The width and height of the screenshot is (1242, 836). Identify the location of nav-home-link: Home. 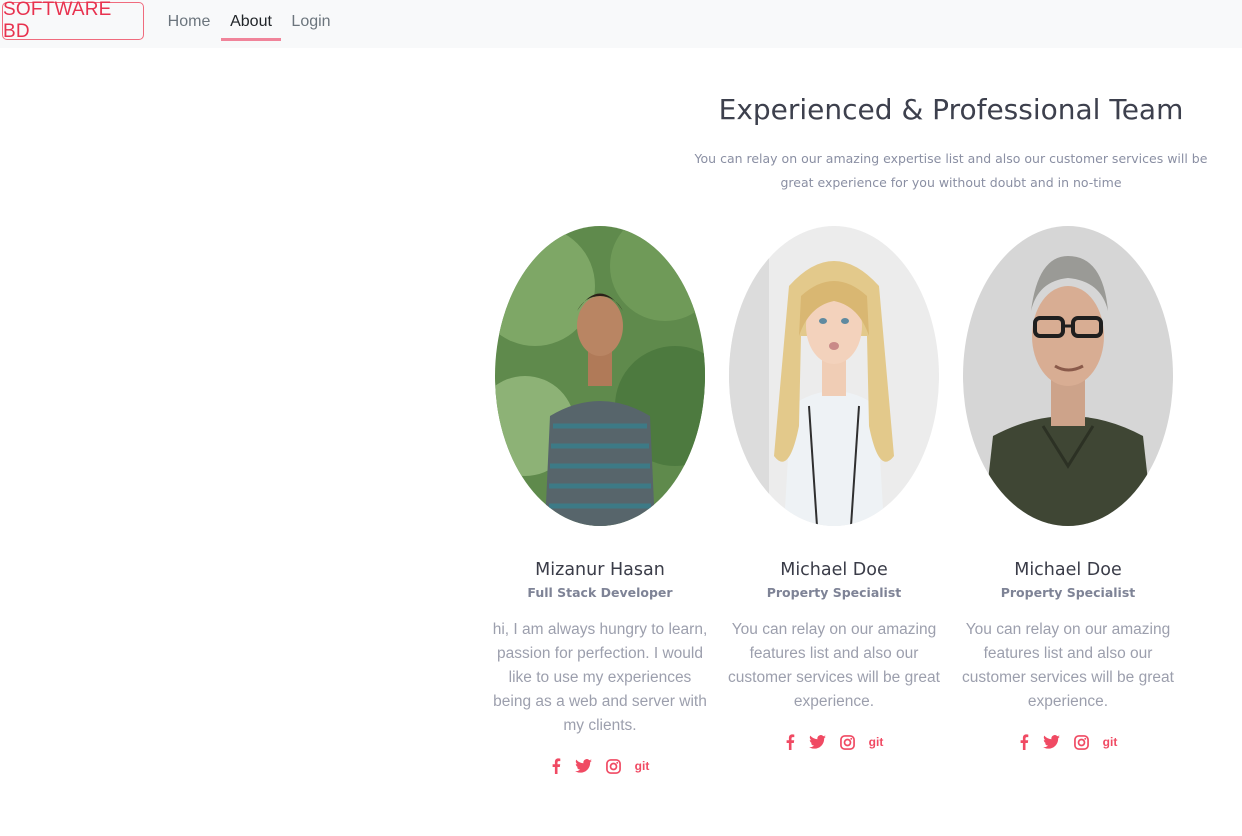
(189, 24).